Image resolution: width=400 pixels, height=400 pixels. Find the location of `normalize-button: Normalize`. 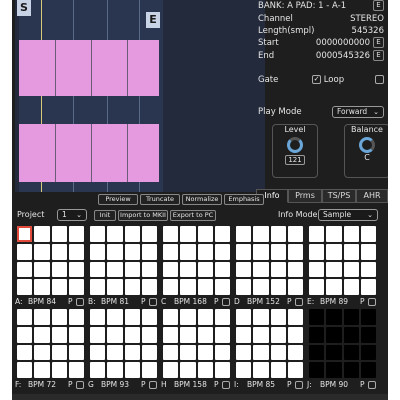

normalize-button: Normalize is located at coordinates (202, 199).